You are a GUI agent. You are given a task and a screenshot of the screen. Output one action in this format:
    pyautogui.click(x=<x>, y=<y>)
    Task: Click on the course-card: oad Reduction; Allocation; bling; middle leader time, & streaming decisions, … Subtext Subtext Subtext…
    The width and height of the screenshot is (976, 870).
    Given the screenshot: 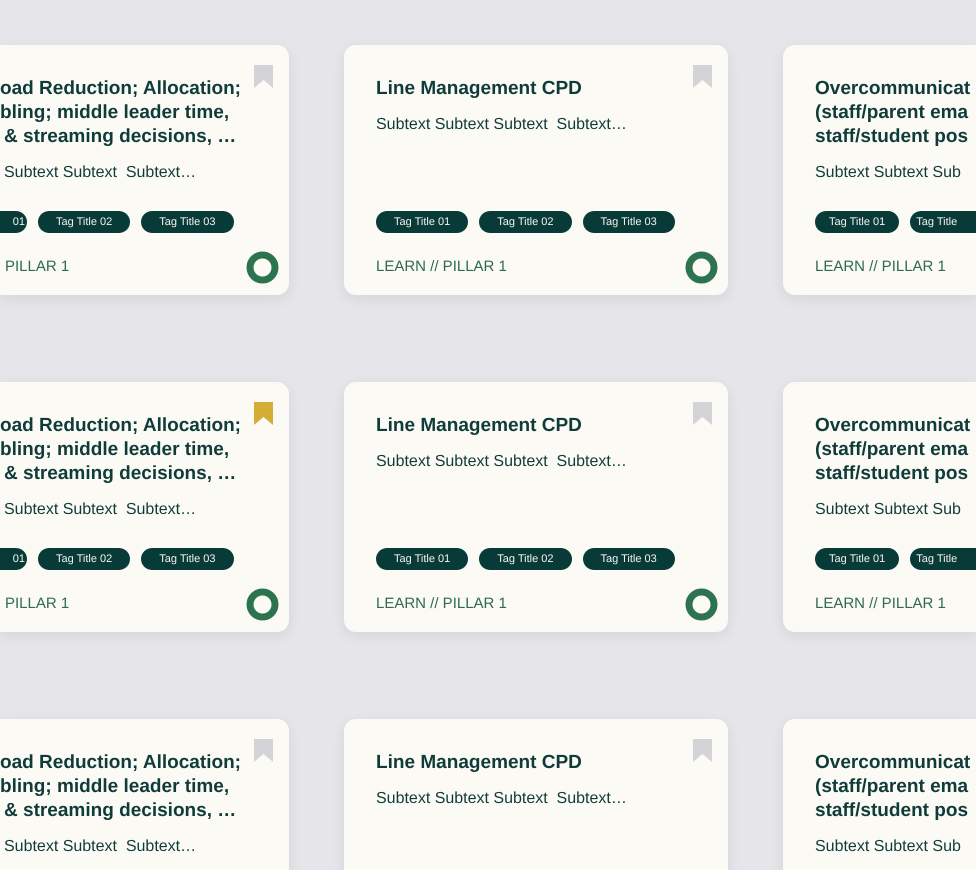 What is the action you would take?
    pyautogui.click(x=144, y=794)
    